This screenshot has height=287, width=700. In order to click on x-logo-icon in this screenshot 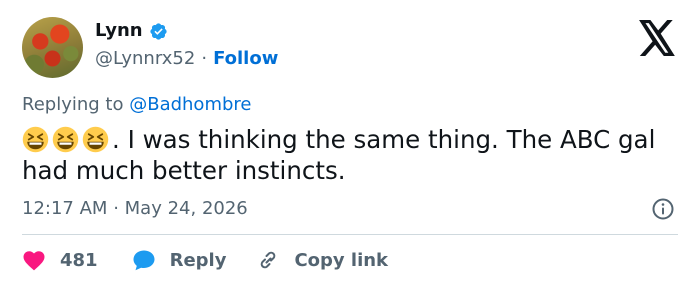, I will do `click(657, 38)`.